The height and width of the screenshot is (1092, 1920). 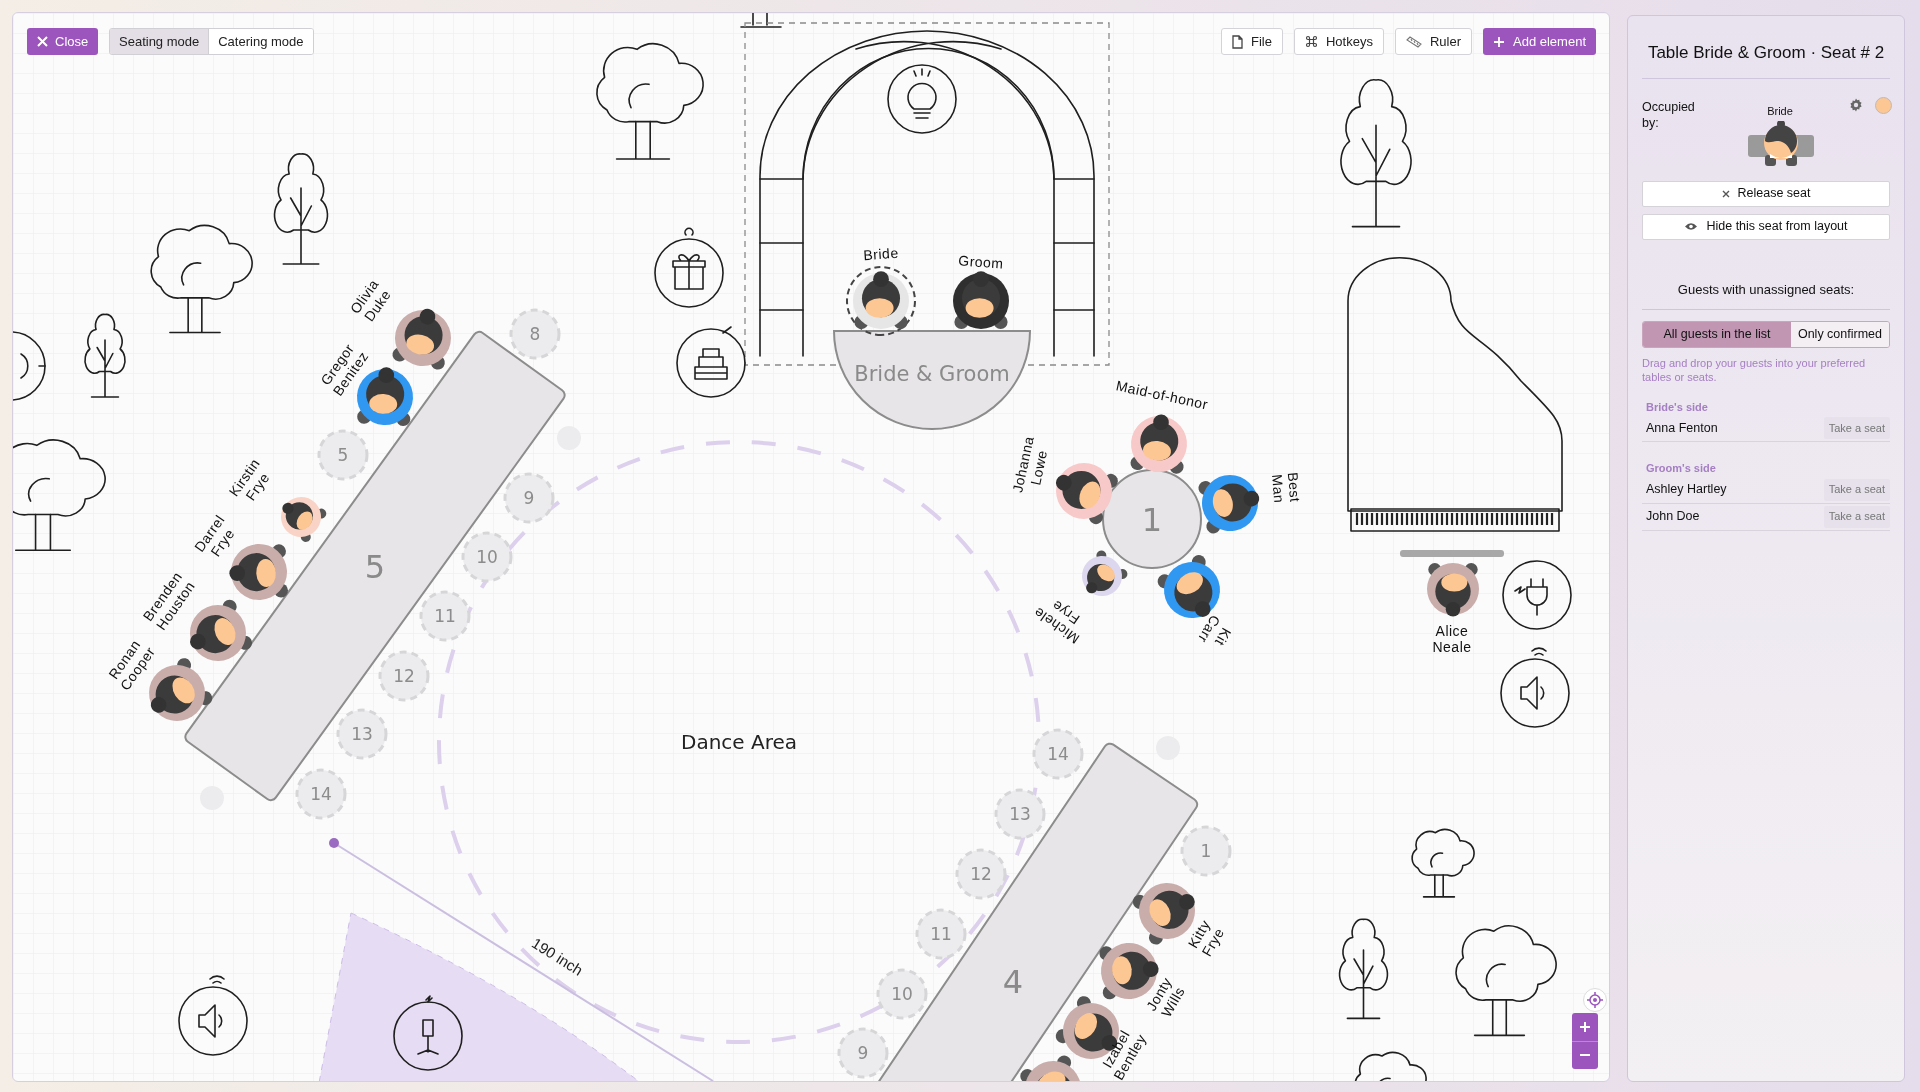 I want to click on settings-icon, so click(x=1856, y=104).